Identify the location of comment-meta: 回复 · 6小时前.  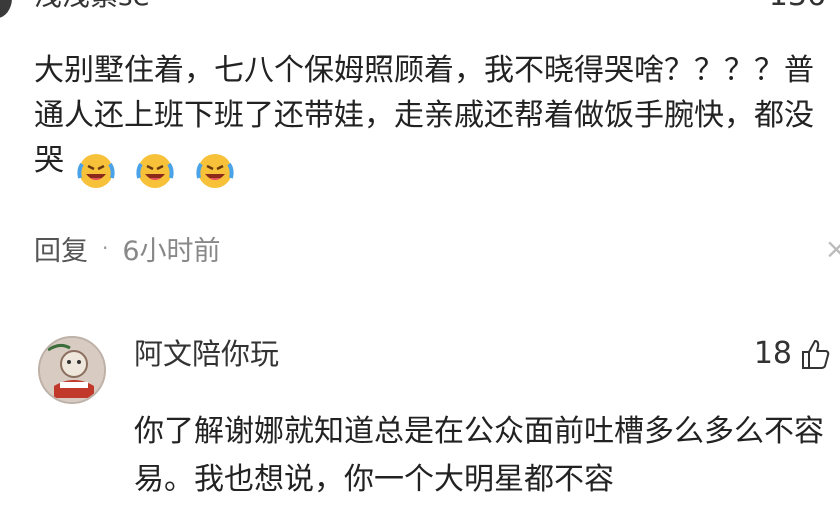
(127, 248).